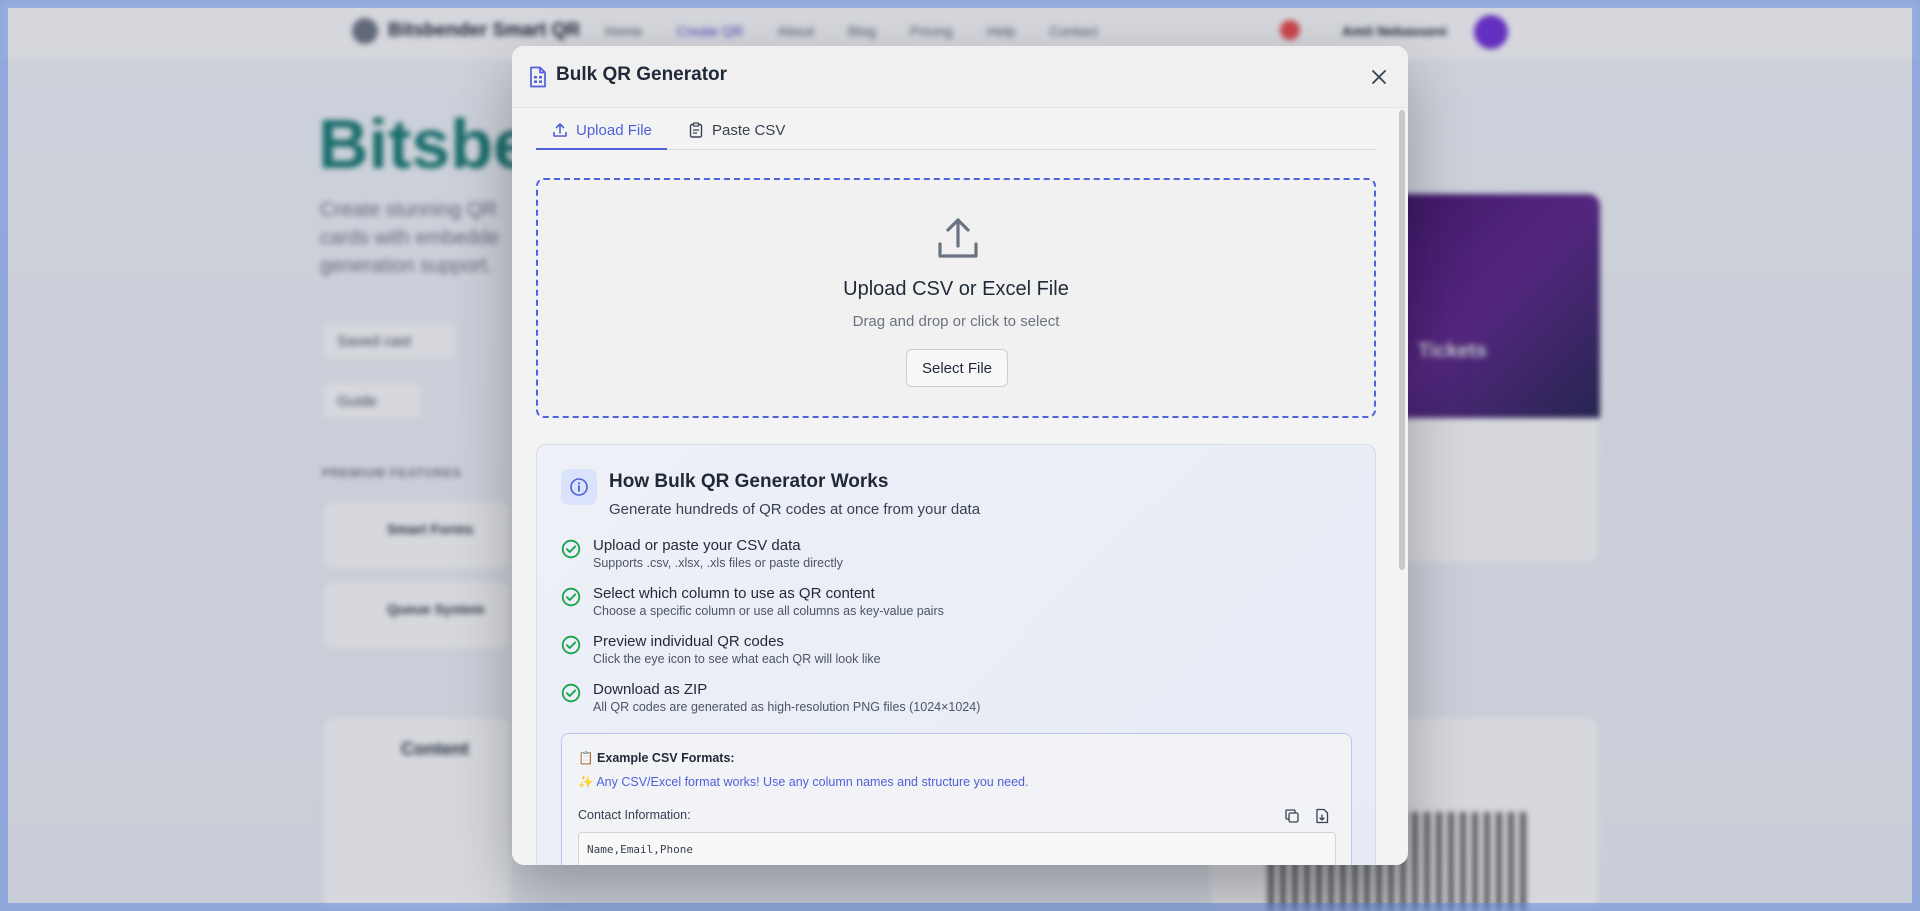 The image size is (1920, 911). I want to click on close-icon, so click(1379, 77).